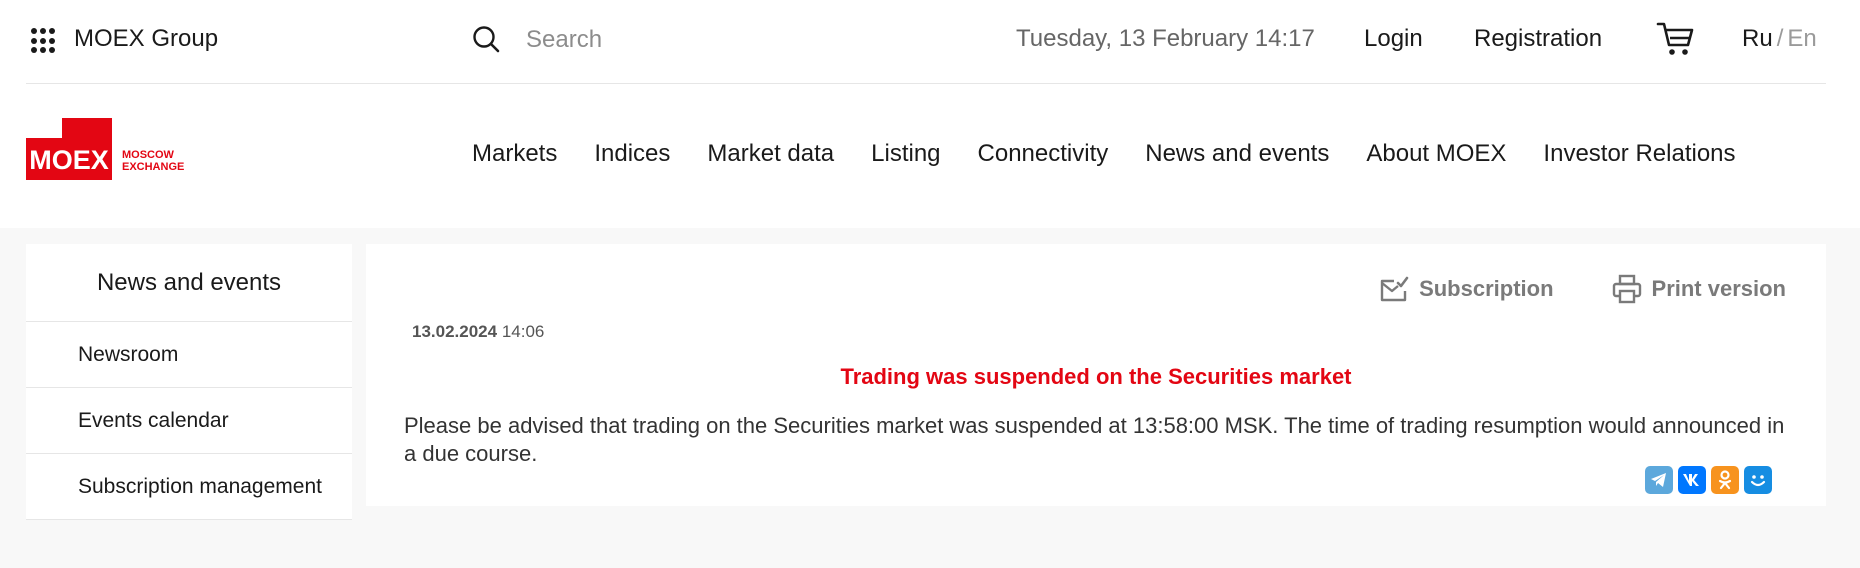 This screenshot has height=568, width=1860. What do you see at coordinates (1393, 39) in the screenshot?
I see `login-link: Login` at bounding box center [1393, 39].